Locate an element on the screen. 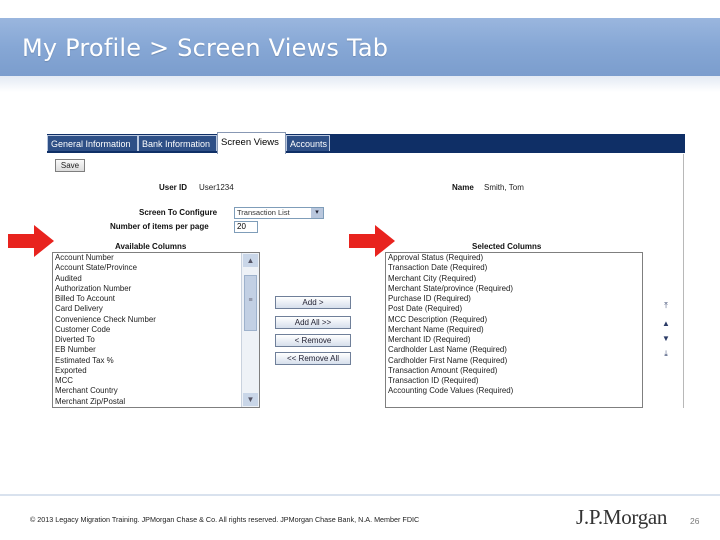 This screenshot has height=540, width=720. tab-general-information: General Information is located at coordinates (92, 143).